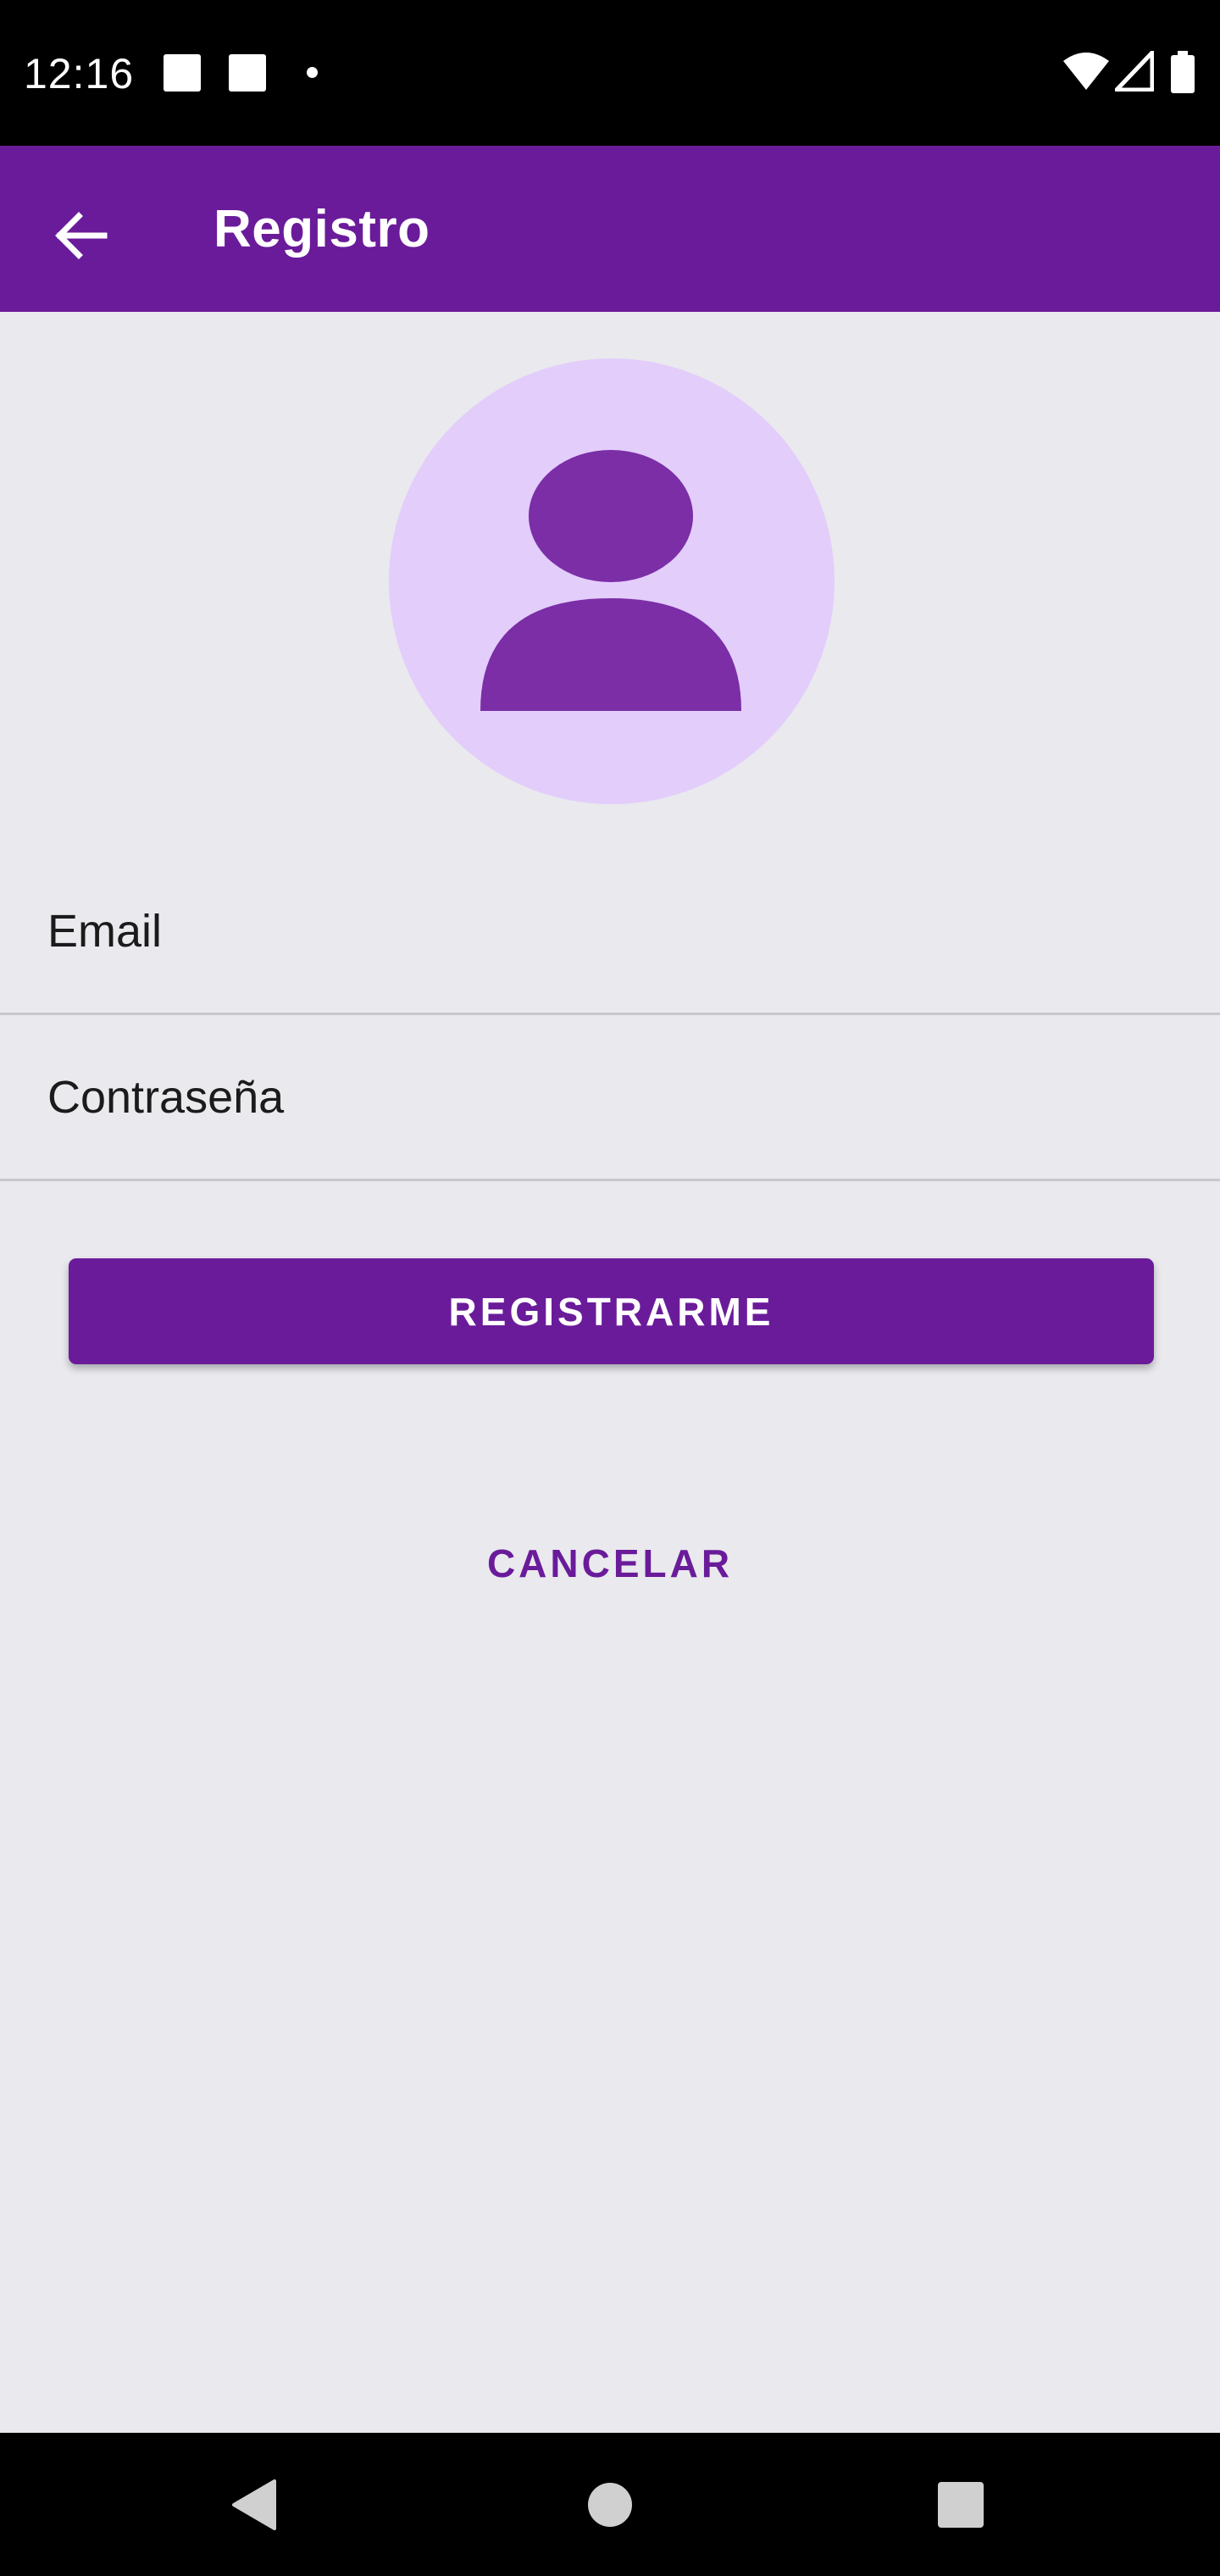 This screenshot has width=1220, height=2576. I want to click on navigation-bar, so click(610, 2504).